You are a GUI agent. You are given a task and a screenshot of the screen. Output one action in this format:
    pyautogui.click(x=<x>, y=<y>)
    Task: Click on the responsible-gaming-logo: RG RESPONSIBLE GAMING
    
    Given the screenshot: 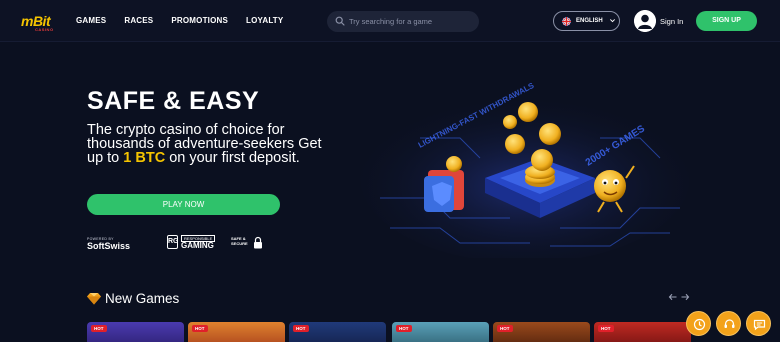 What is the action you would take?
    pyautogui.click(x=191, y=243)
    